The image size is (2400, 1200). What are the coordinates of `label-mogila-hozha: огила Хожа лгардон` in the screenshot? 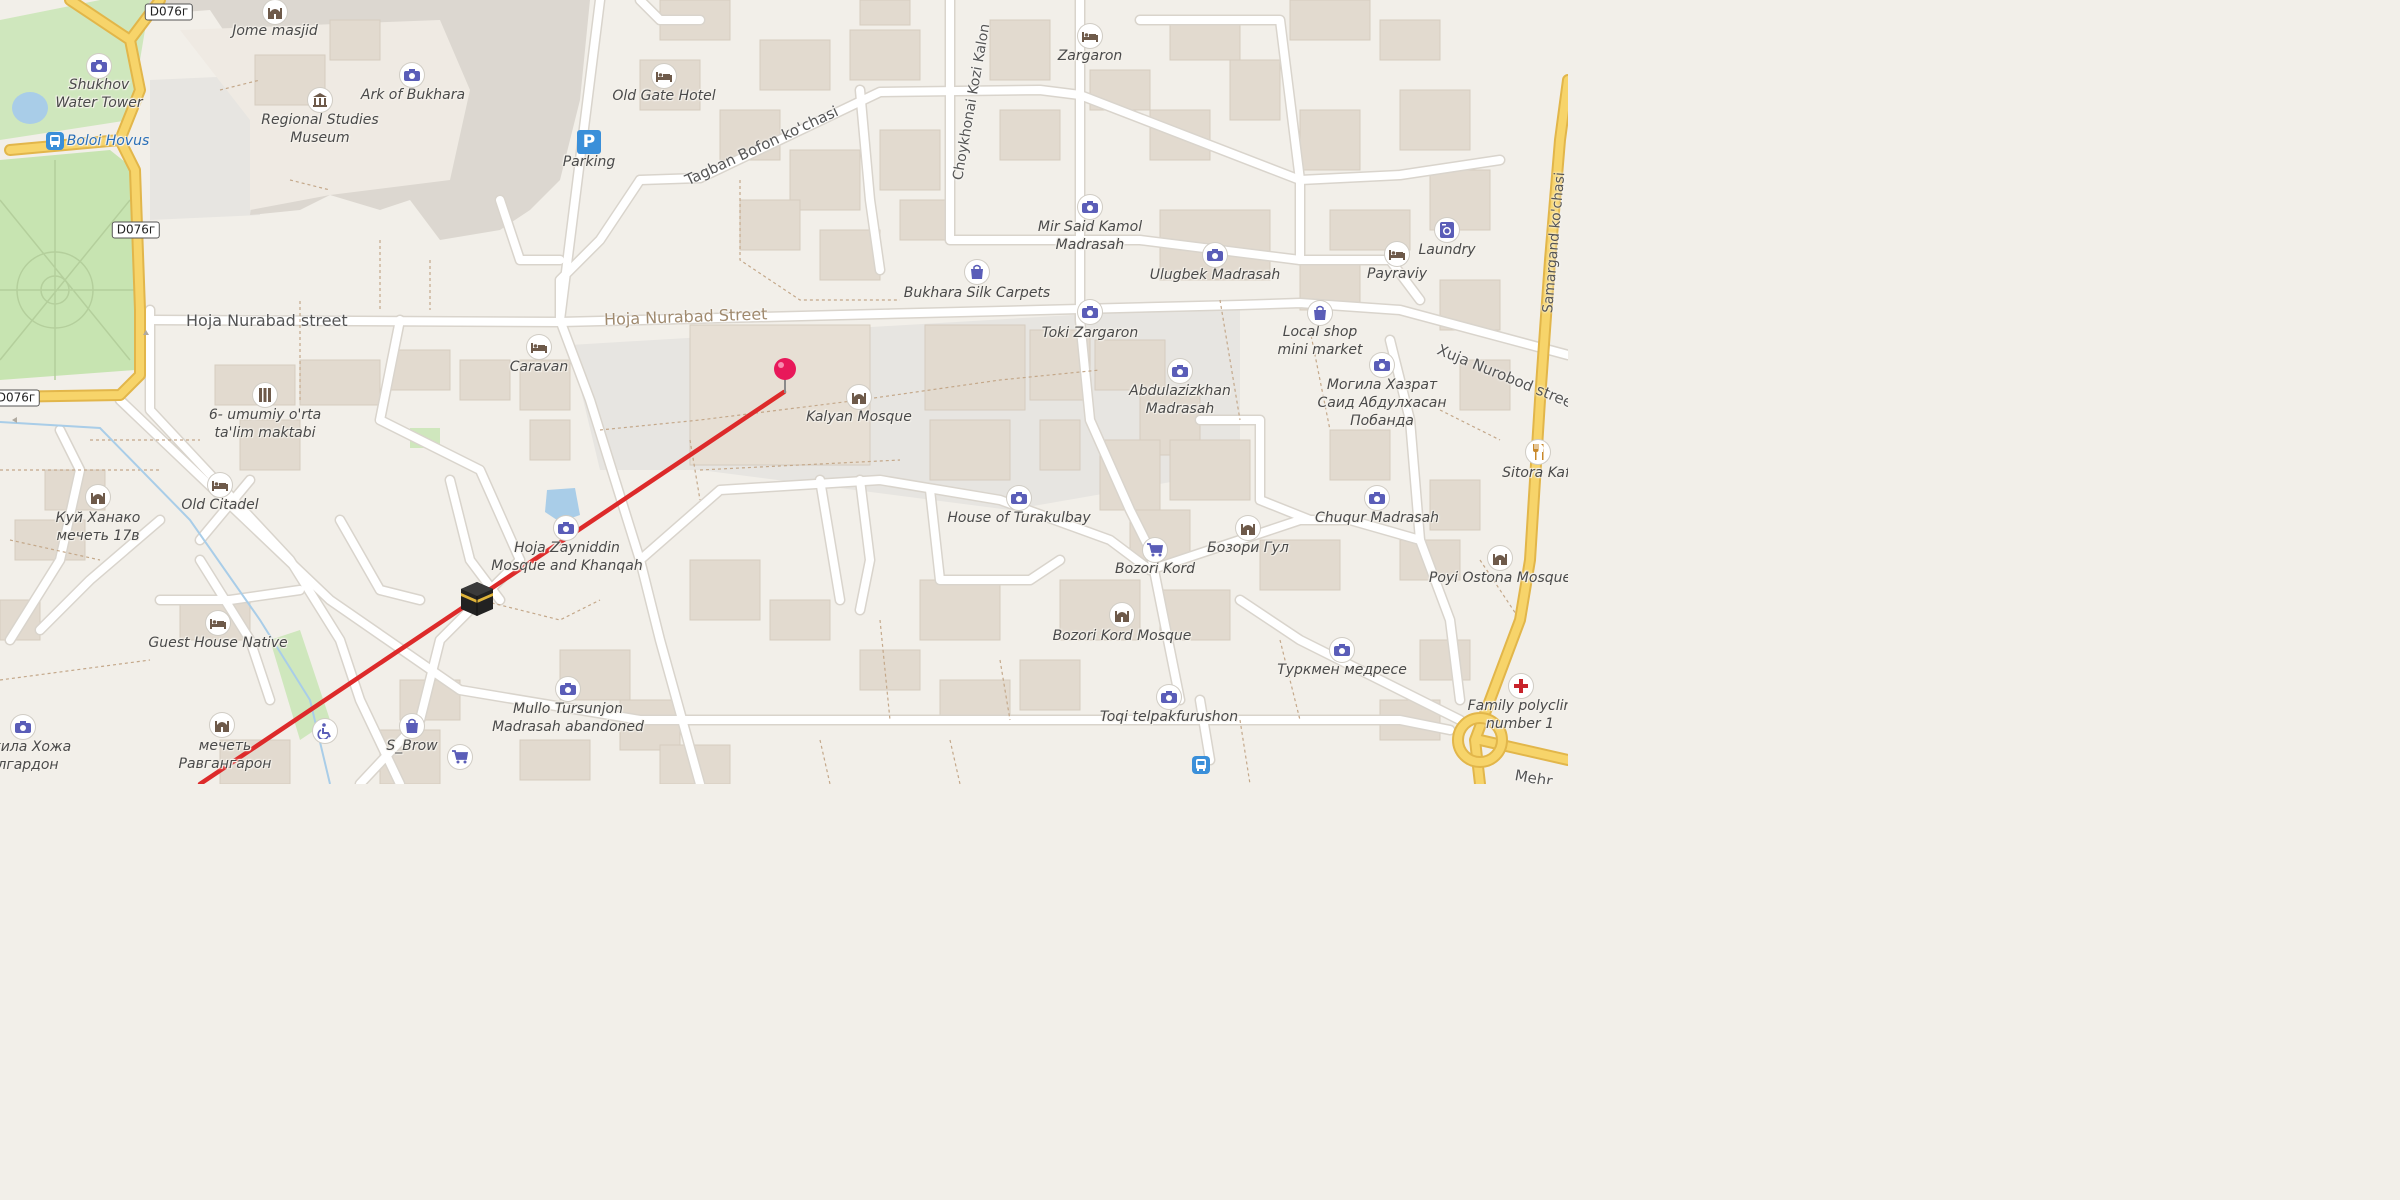 It's located at (35, 756).